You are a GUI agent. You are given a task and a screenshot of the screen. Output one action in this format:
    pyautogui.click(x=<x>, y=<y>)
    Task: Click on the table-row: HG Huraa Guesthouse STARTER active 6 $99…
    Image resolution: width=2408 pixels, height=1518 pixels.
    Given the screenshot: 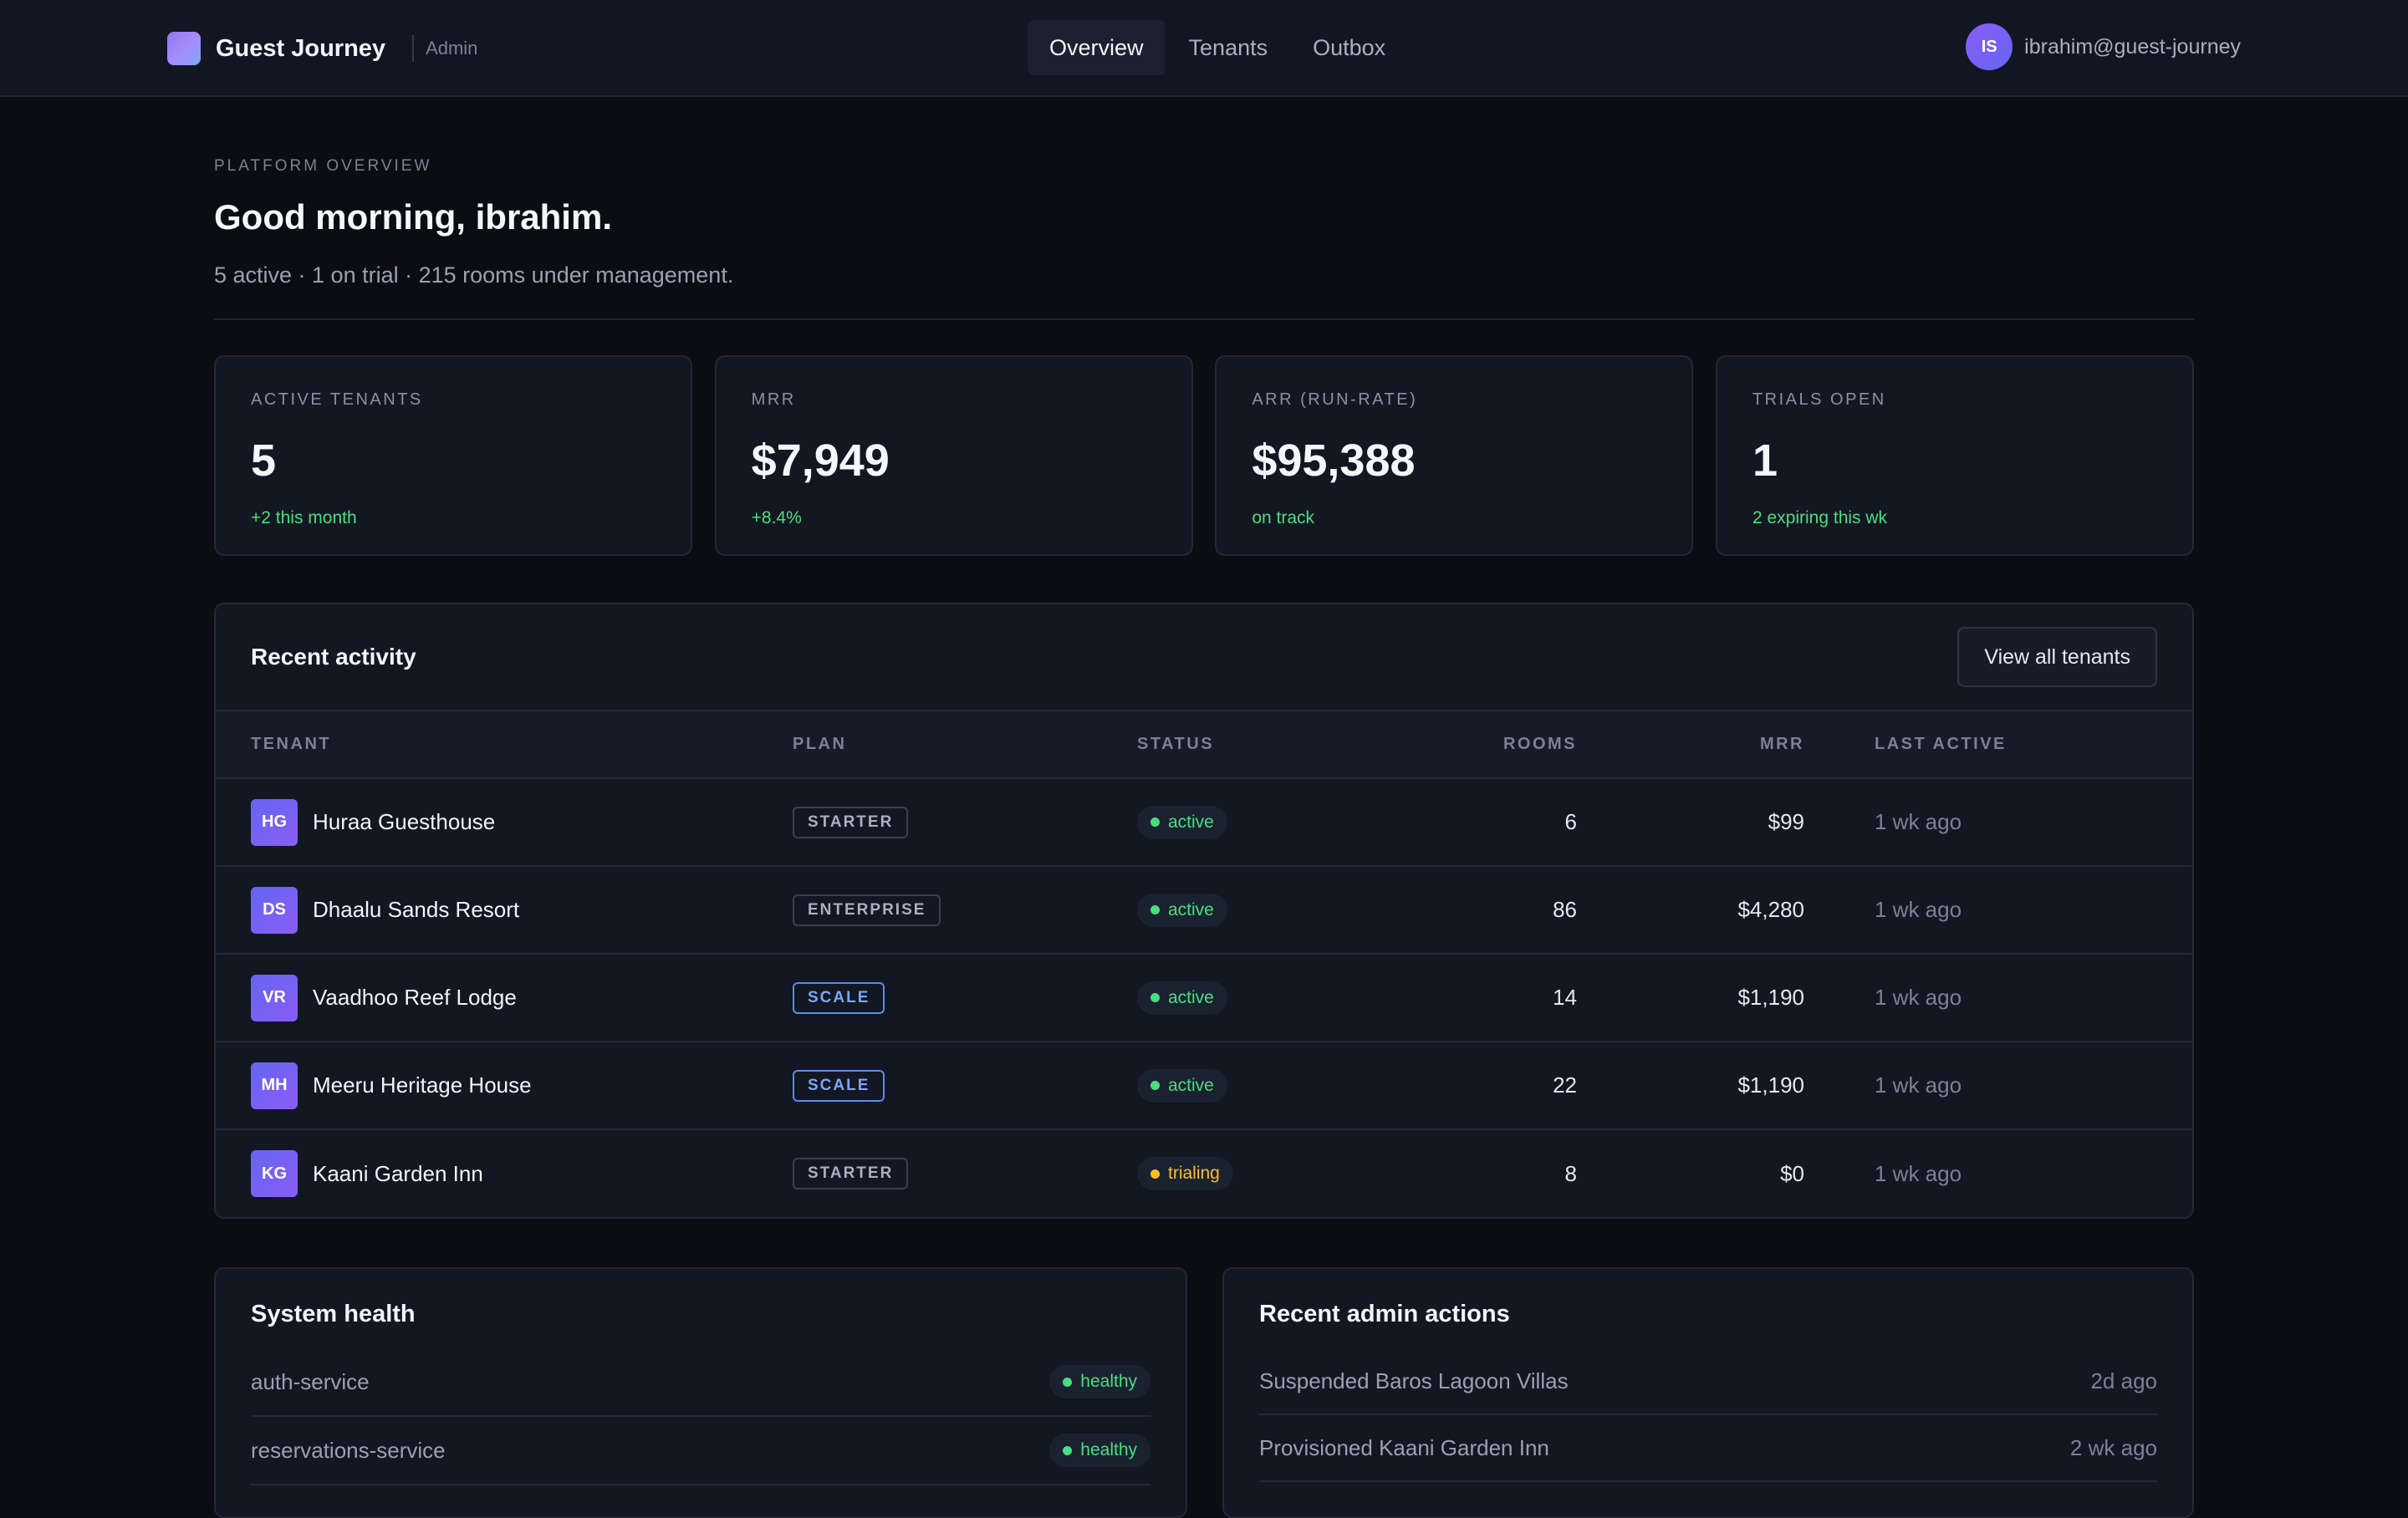 What is the action you would take?
    pyautogui.click(x=1204, y=822)
    